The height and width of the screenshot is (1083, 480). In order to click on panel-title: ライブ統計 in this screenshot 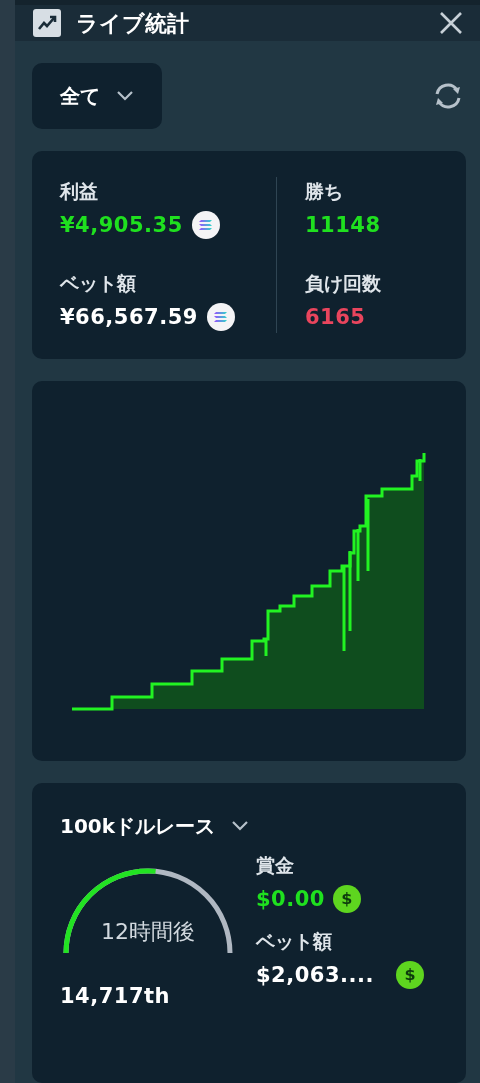, I will do `click(132, 23)`.